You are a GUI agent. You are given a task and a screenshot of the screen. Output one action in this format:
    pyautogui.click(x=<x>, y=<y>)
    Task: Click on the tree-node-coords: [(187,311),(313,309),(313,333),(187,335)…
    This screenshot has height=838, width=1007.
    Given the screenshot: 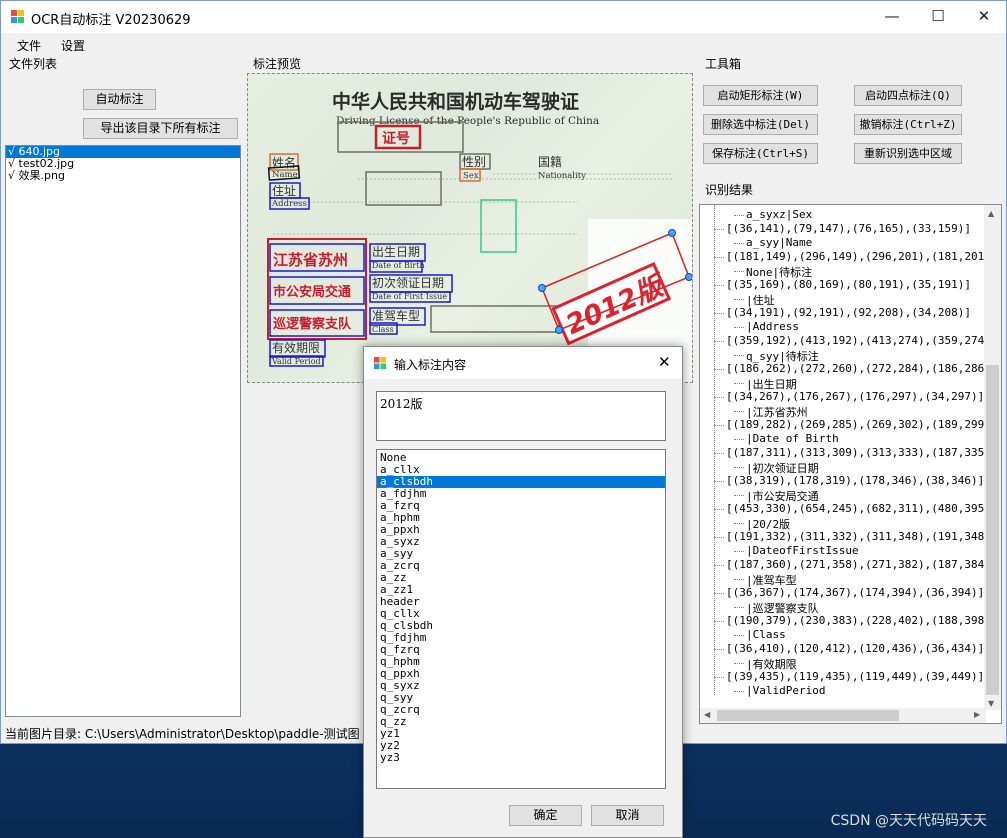 What is the action you would take?
    pyautogui.click(x=862, y=452)
    